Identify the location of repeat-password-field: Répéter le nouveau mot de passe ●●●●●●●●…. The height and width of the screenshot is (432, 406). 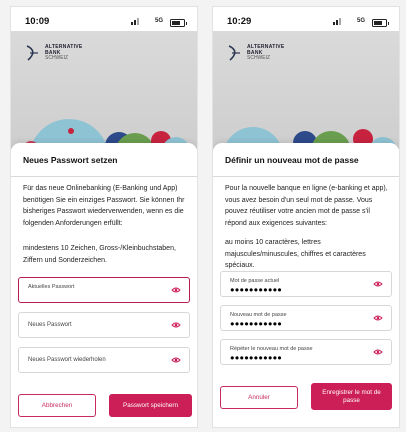
(306, 352).